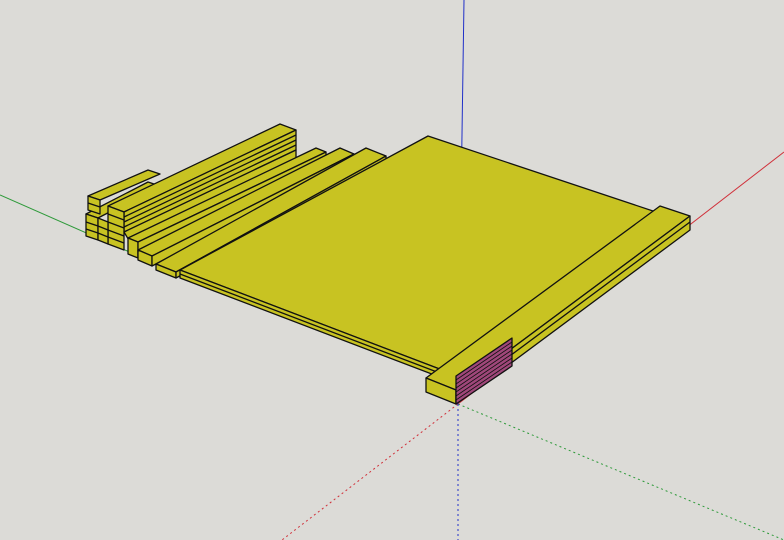  Describe the element at coordinates (620, 471) in the screenshot. I see `green-axis-dotted` at that location.